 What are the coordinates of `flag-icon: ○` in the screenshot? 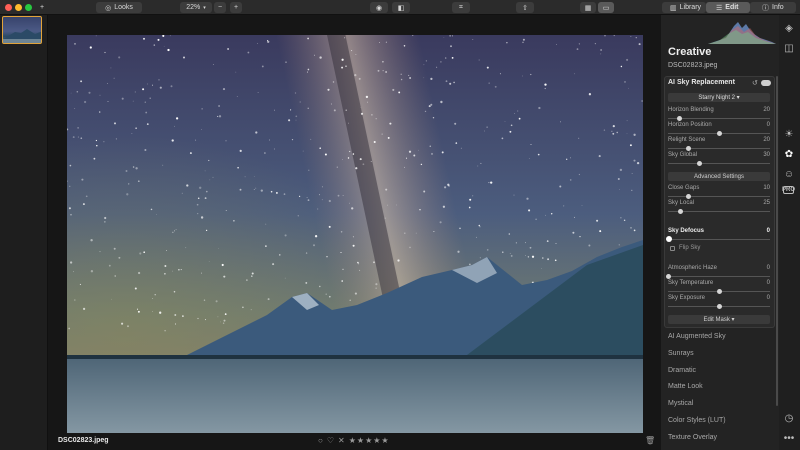 It's located at (320, 440).